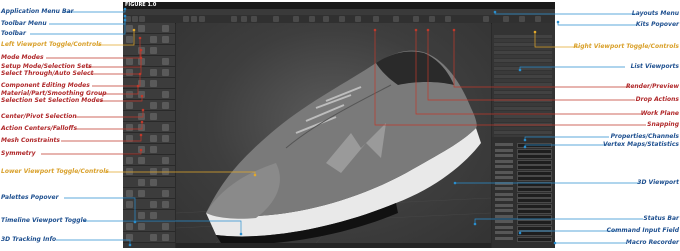  What do you see at coordinates (642, 230) in the screenshot?
I see `callout-label-right: Command Input Field` at bounding box center [642, 230].